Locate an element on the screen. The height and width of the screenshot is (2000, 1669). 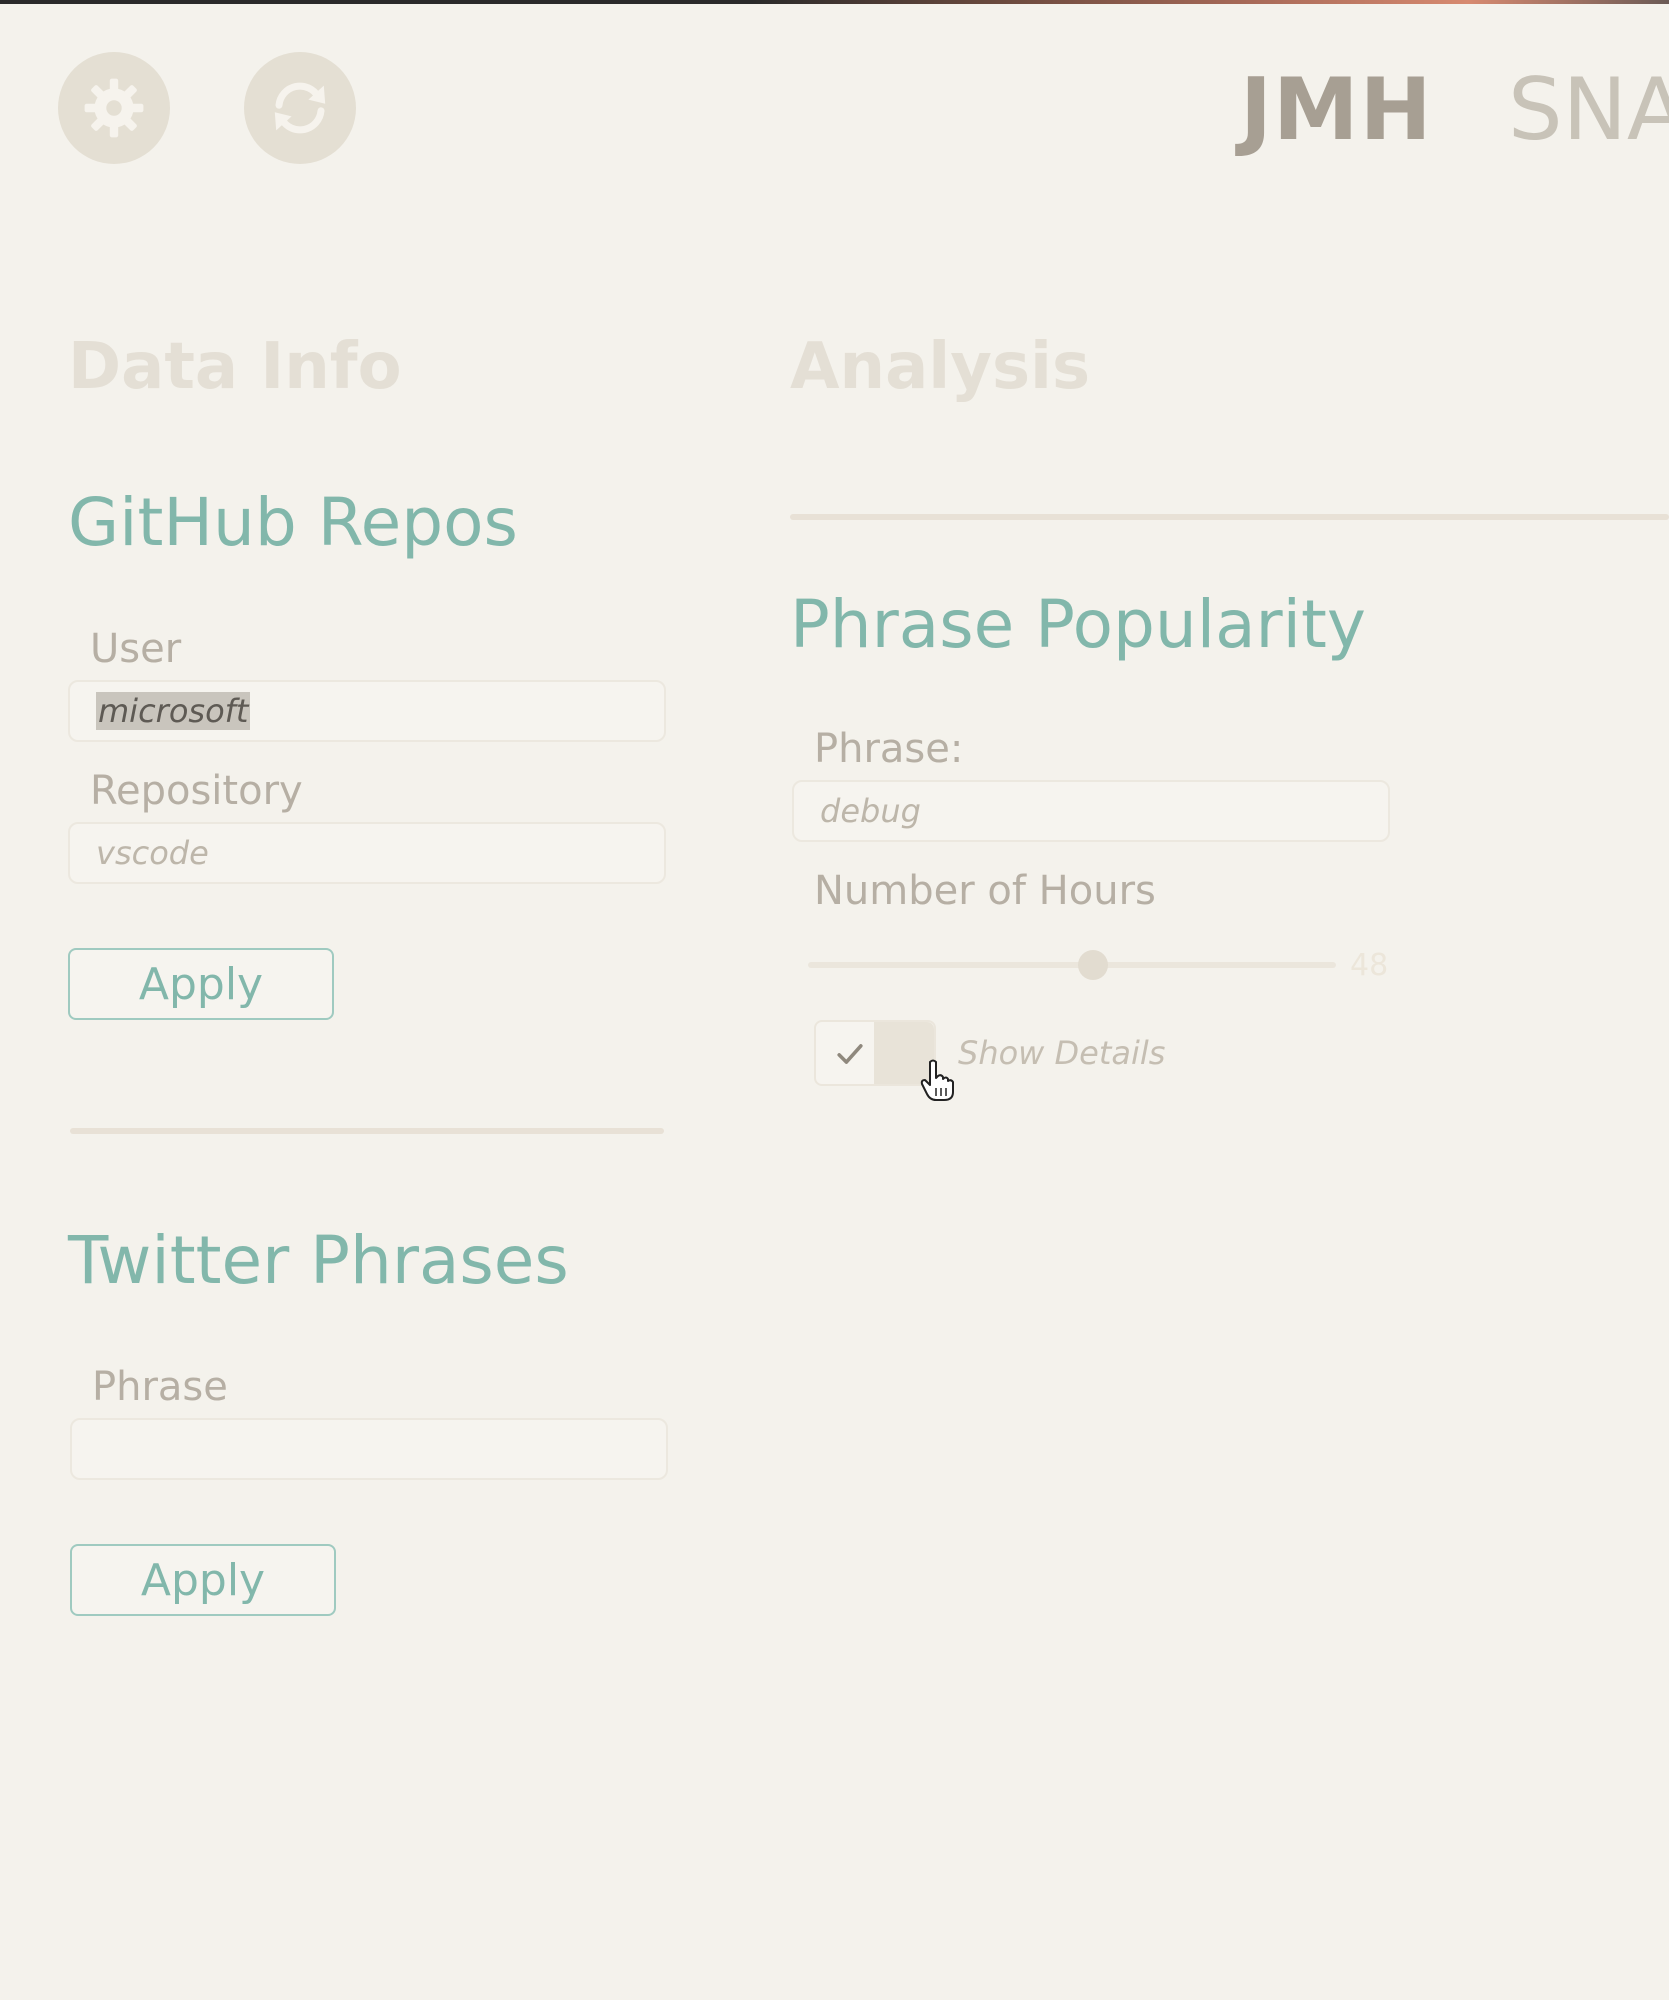
hand-cursor-icon is located at coordinates (937, 1080).